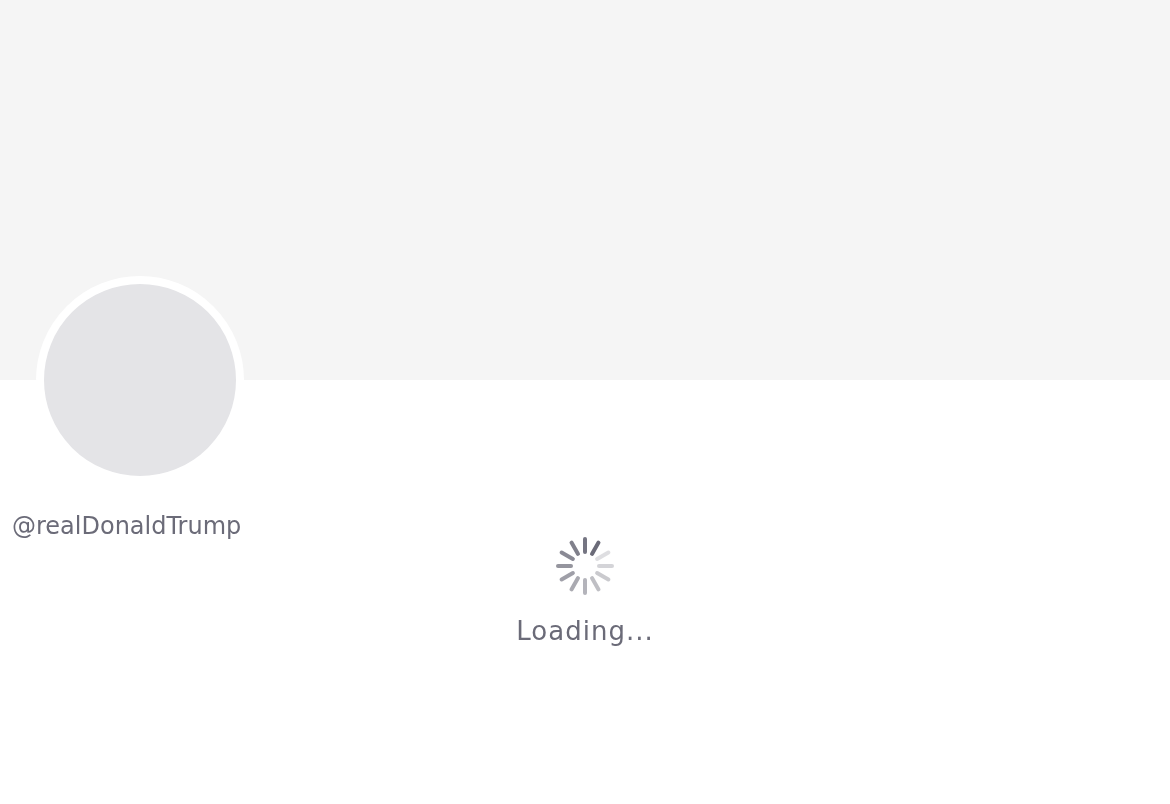 Image resolution: width=1170 pixels, height=804 pixels. What do you see at coordinates (585, 566) in the screenshot?
I see `spinner-icon` at bounding box center [585, 566].